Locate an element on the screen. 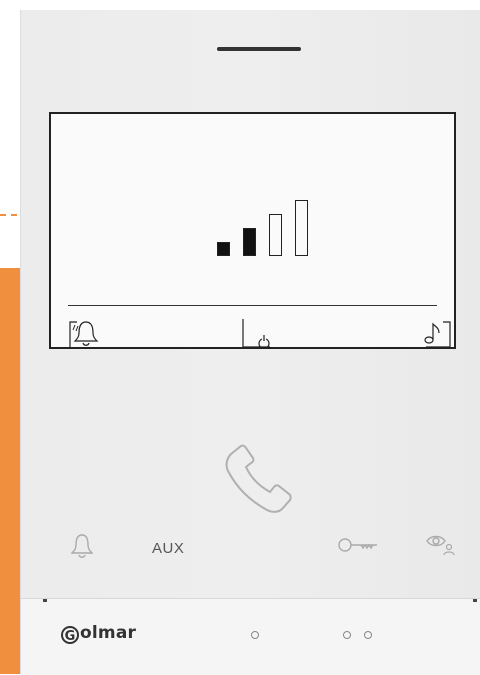  brand-logo-text: olmar is located at coordinates (108, 633).